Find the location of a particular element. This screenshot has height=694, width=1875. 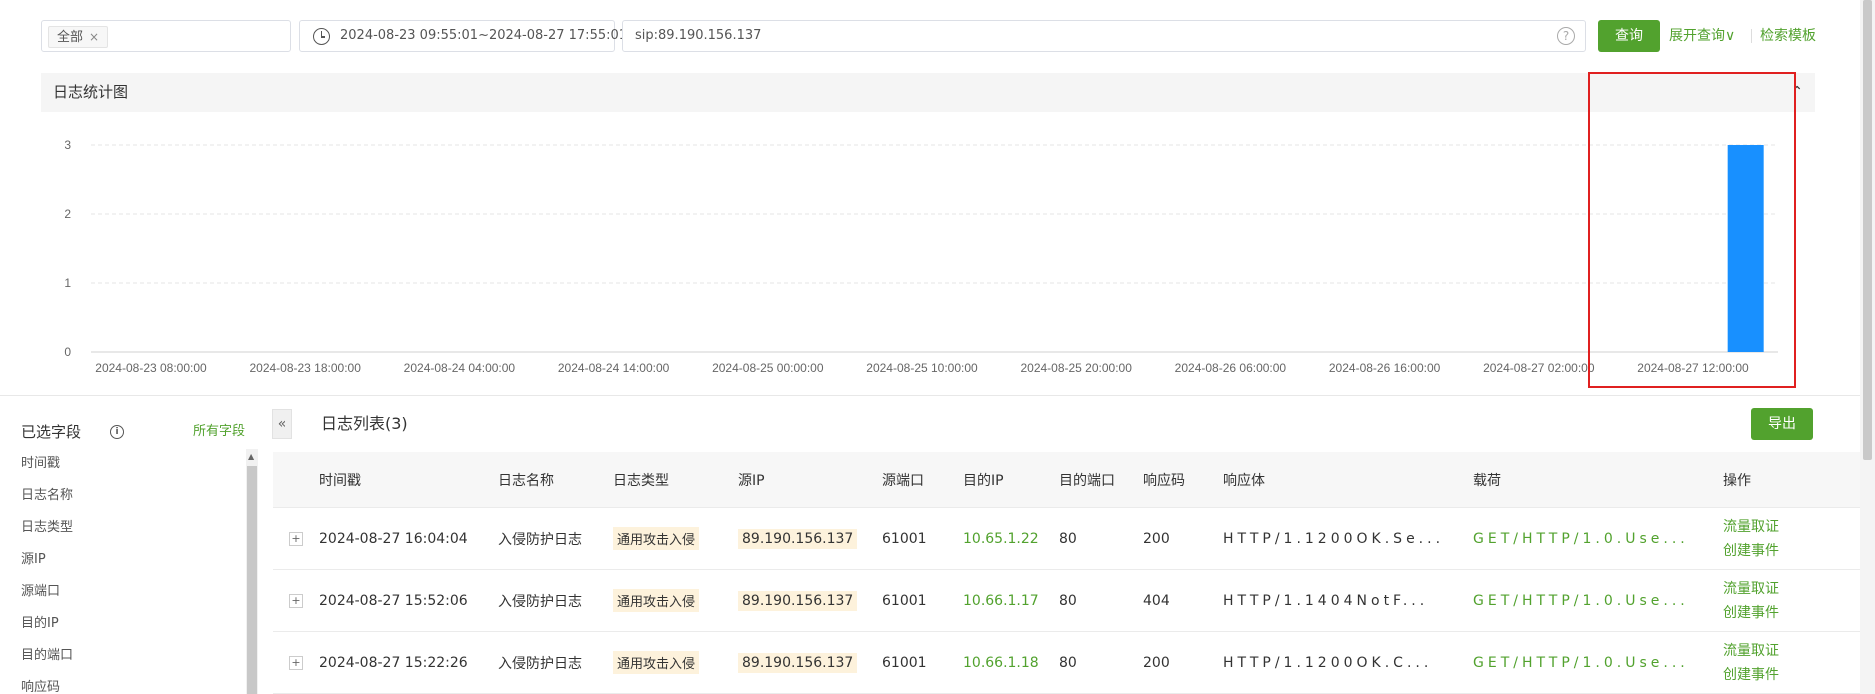

field-item: 源IP is located at coordinates (131, 564).